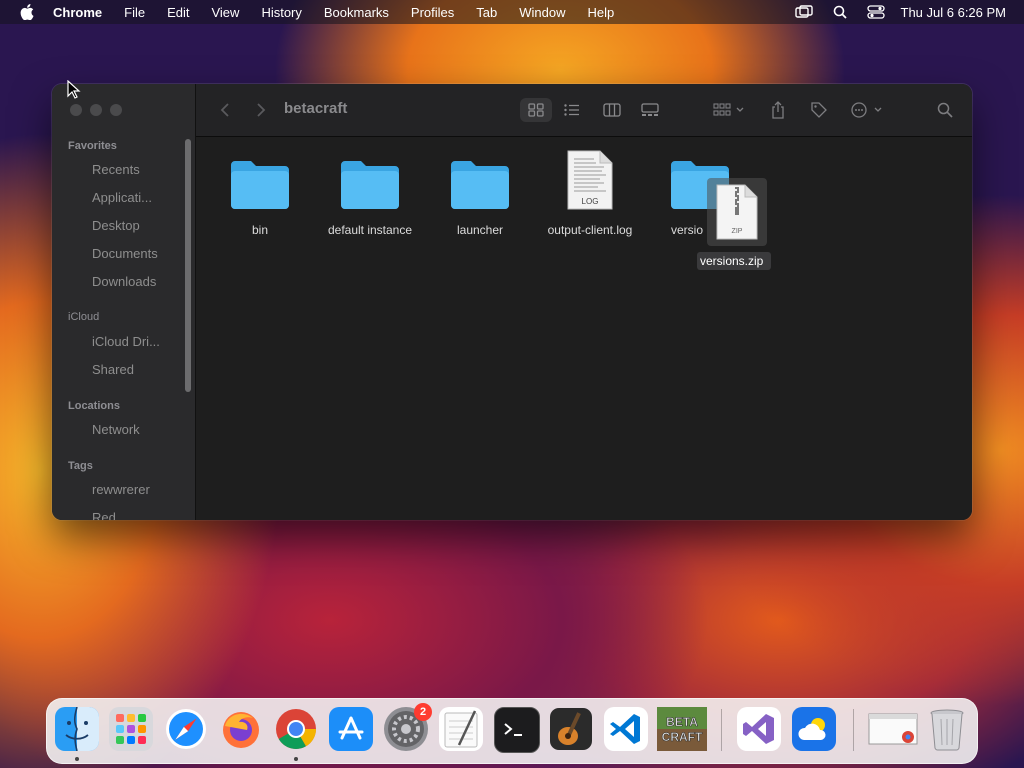  What do you see at coordinates (178, 12) in the screenshot?
I see `menu-edit: Edit` at bounding box center [178, 12].